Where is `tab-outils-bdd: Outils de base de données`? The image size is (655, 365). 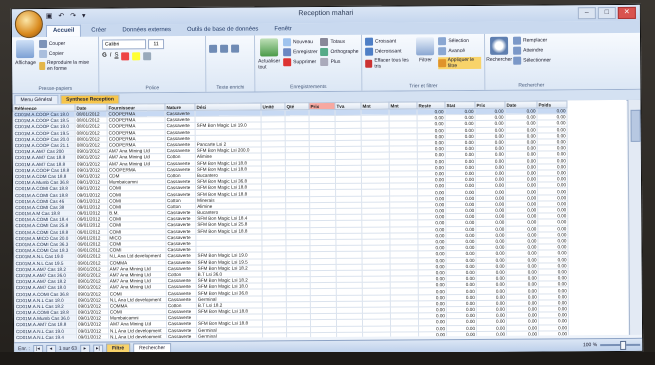
tab-outils-bdd: Outils de base de données is located at coordinates (222, 30).